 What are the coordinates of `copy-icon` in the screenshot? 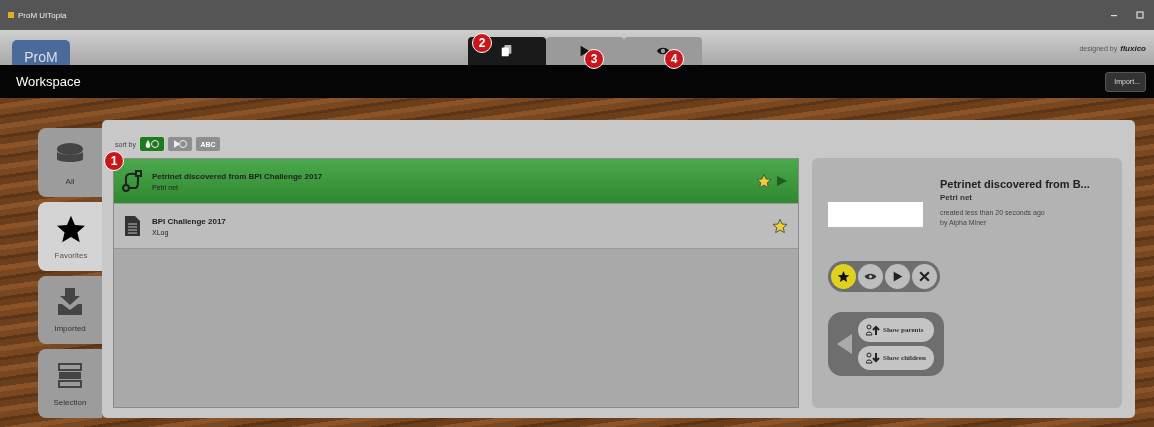 It's located at (507, 51).